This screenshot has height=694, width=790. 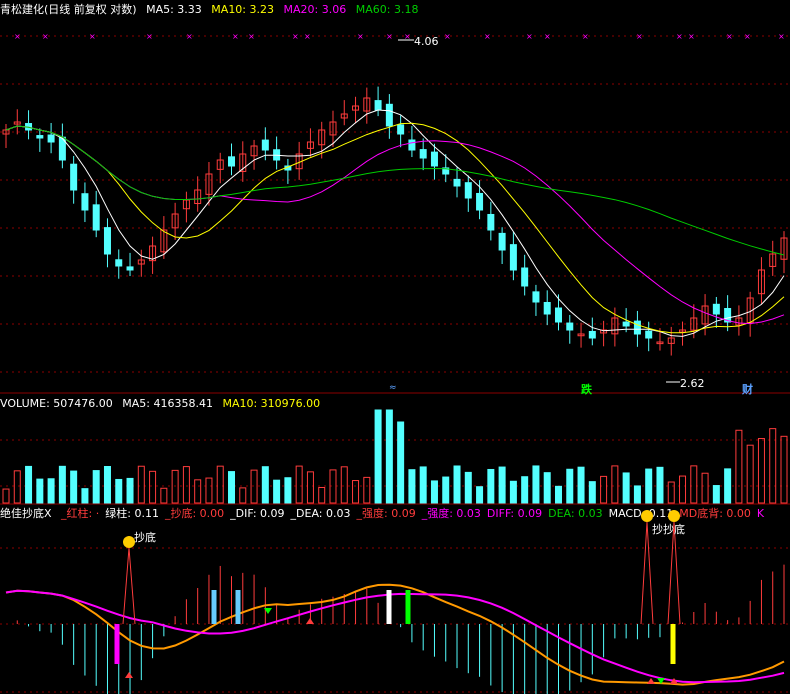 I want to click on dea-line, so click(x=395, y=636).